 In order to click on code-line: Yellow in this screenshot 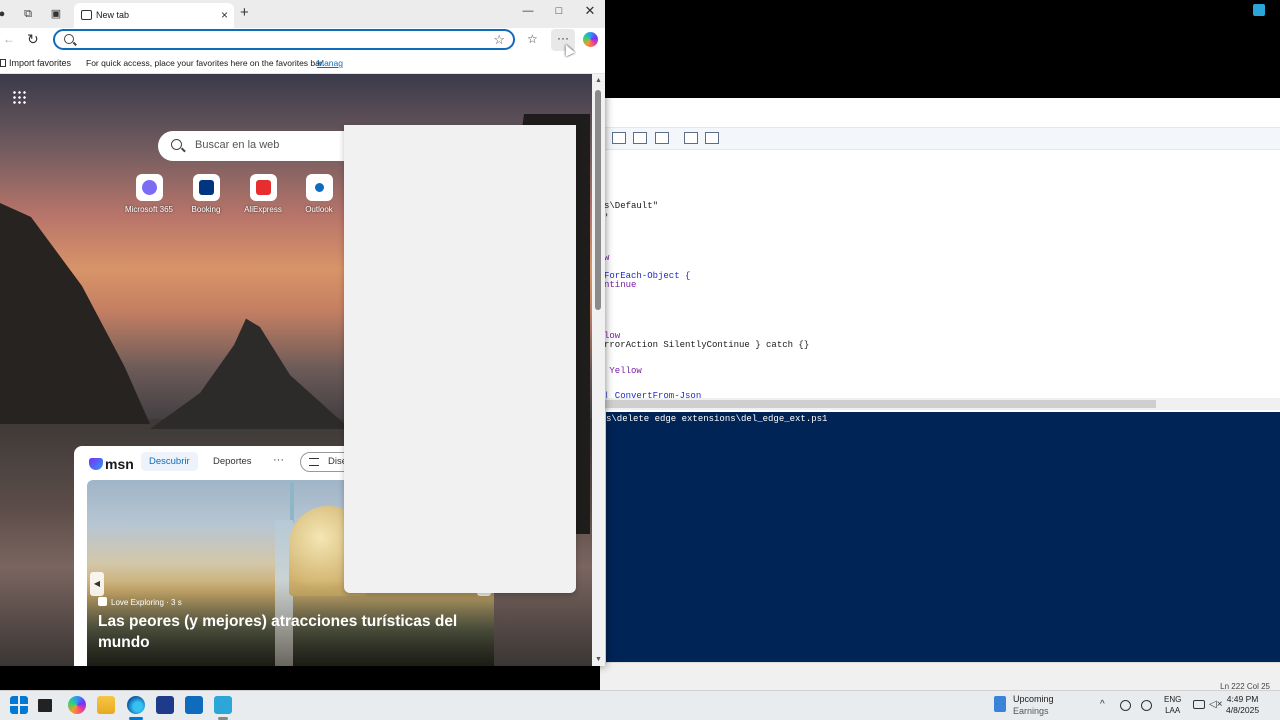, I will do `click(623, 371)`.